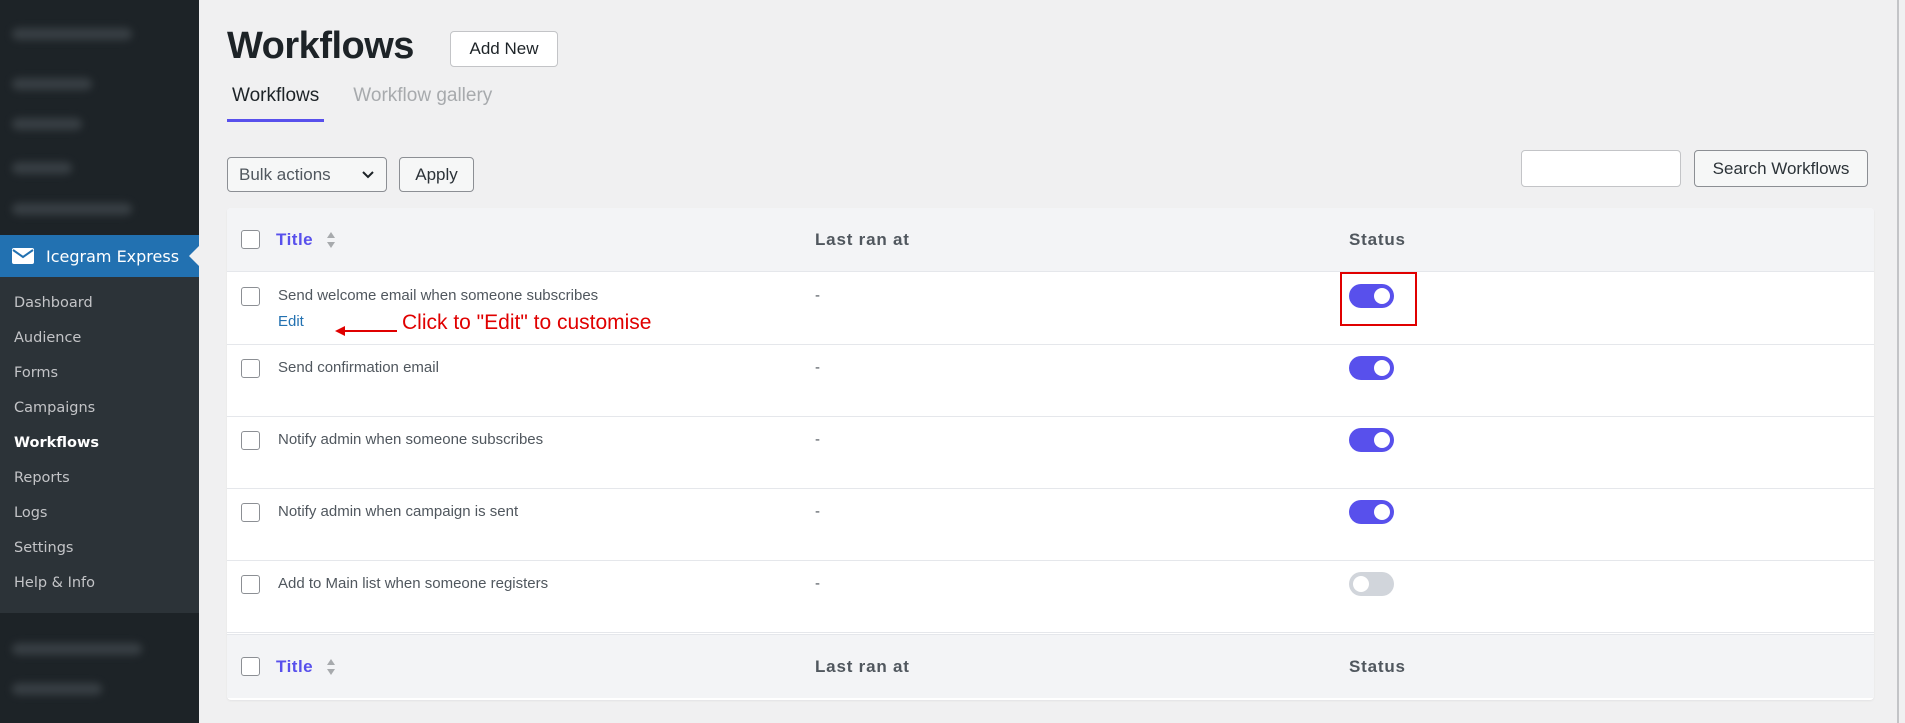  I want to click on sidebar-item-help: Help & Info, so click(99, 585).